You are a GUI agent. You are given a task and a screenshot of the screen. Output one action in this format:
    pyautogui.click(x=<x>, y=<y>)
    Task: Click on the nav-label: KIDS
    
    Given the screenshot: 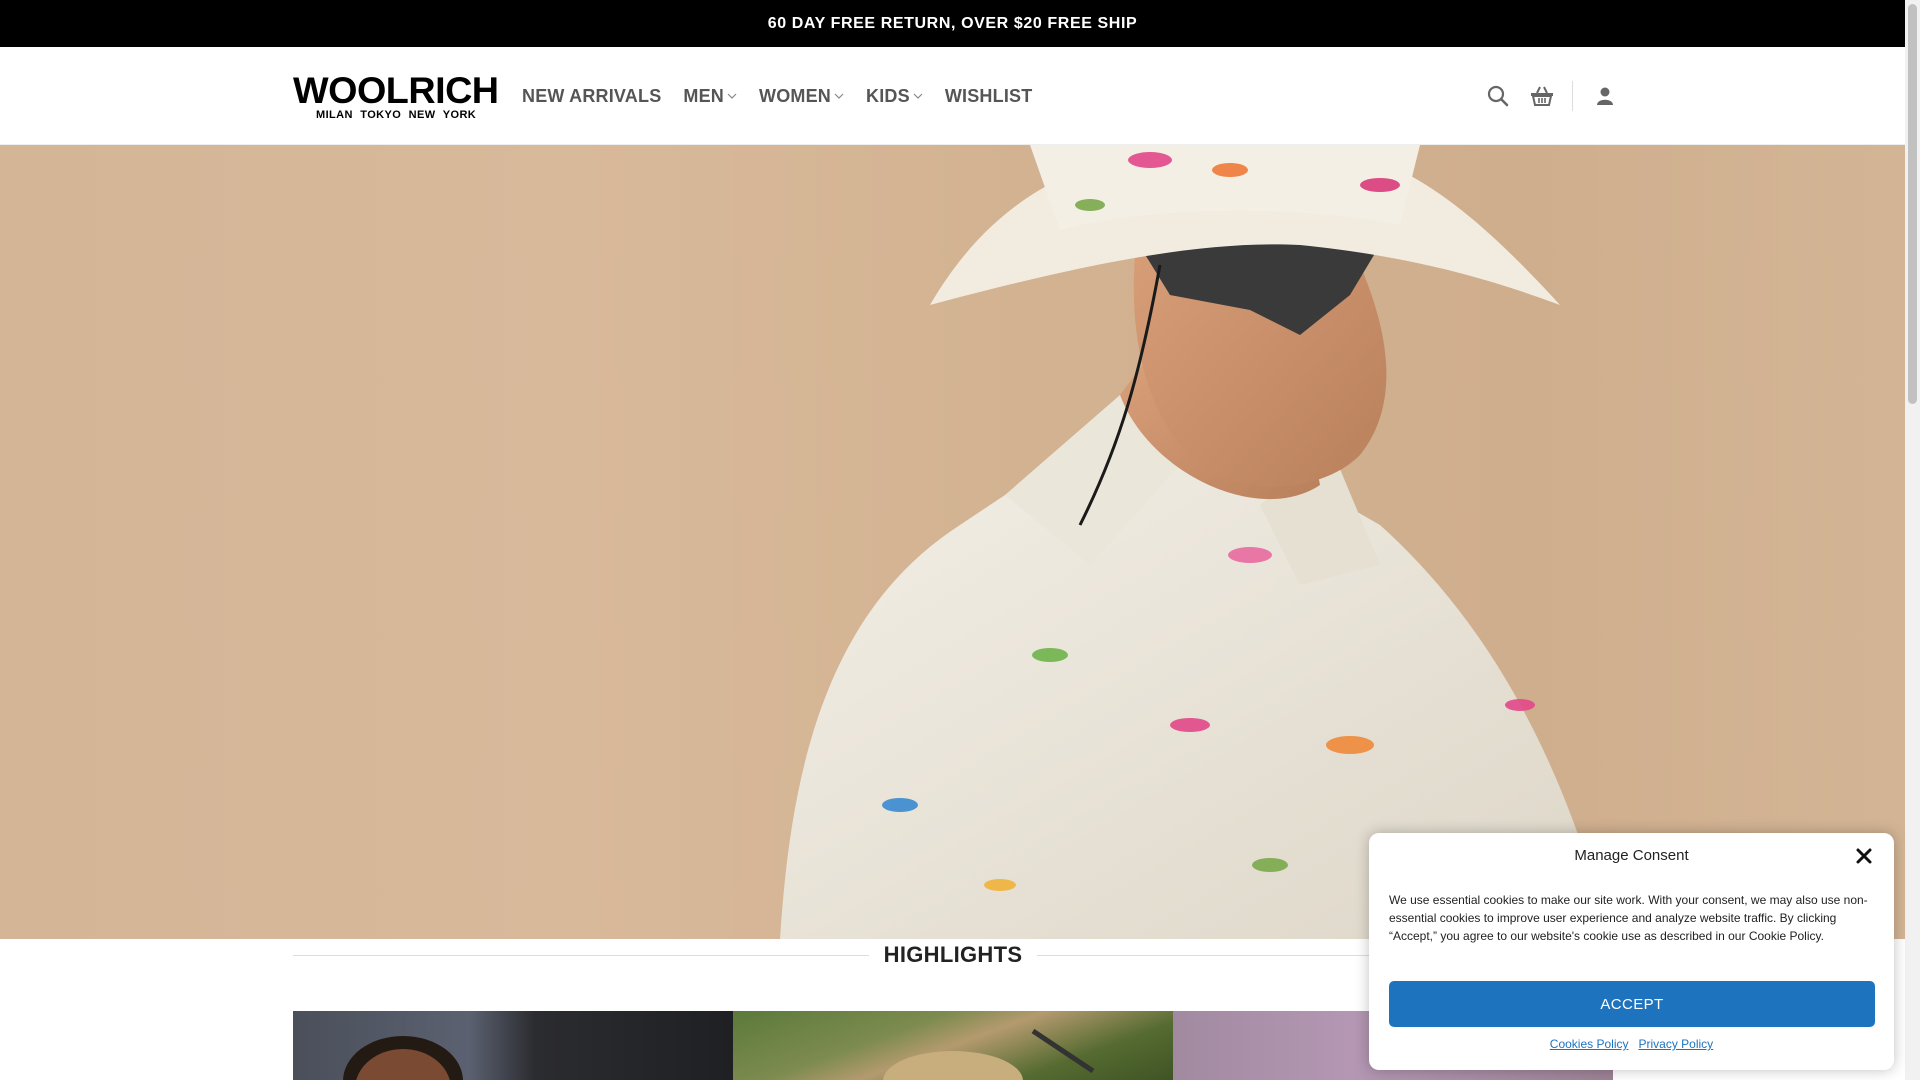 What is the action you would take?
    pyautogui.click(x=888, y=95)
    